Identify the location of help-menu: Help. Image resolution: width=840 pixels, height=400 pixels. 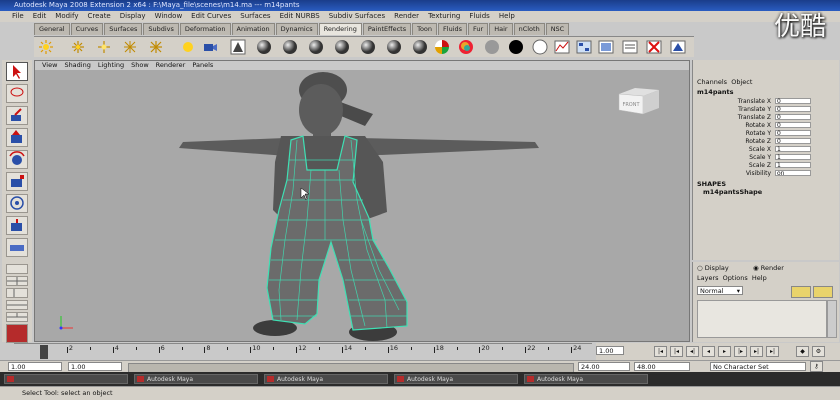
(759, 278).